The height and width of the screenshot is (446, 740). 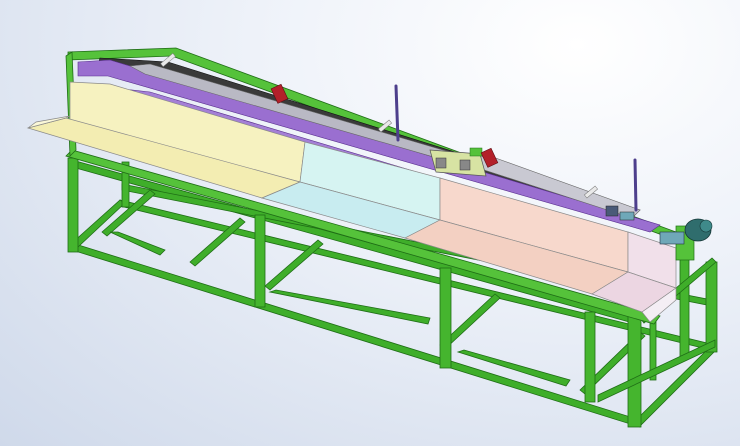 I want to click on leg-front-right, so click(x=634, y=371).